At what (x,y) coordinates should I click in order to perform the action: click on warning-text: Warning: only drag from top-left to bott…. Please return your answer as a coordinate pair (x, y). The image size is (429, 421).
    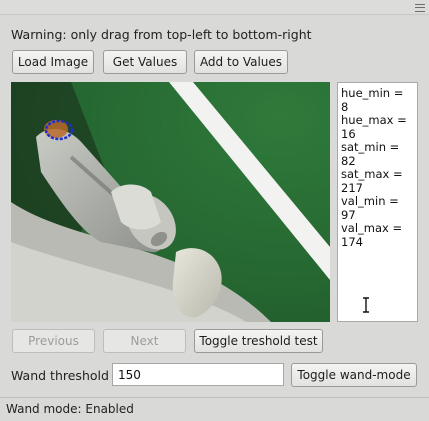
    Looking at the image, I should click on (161, 34).